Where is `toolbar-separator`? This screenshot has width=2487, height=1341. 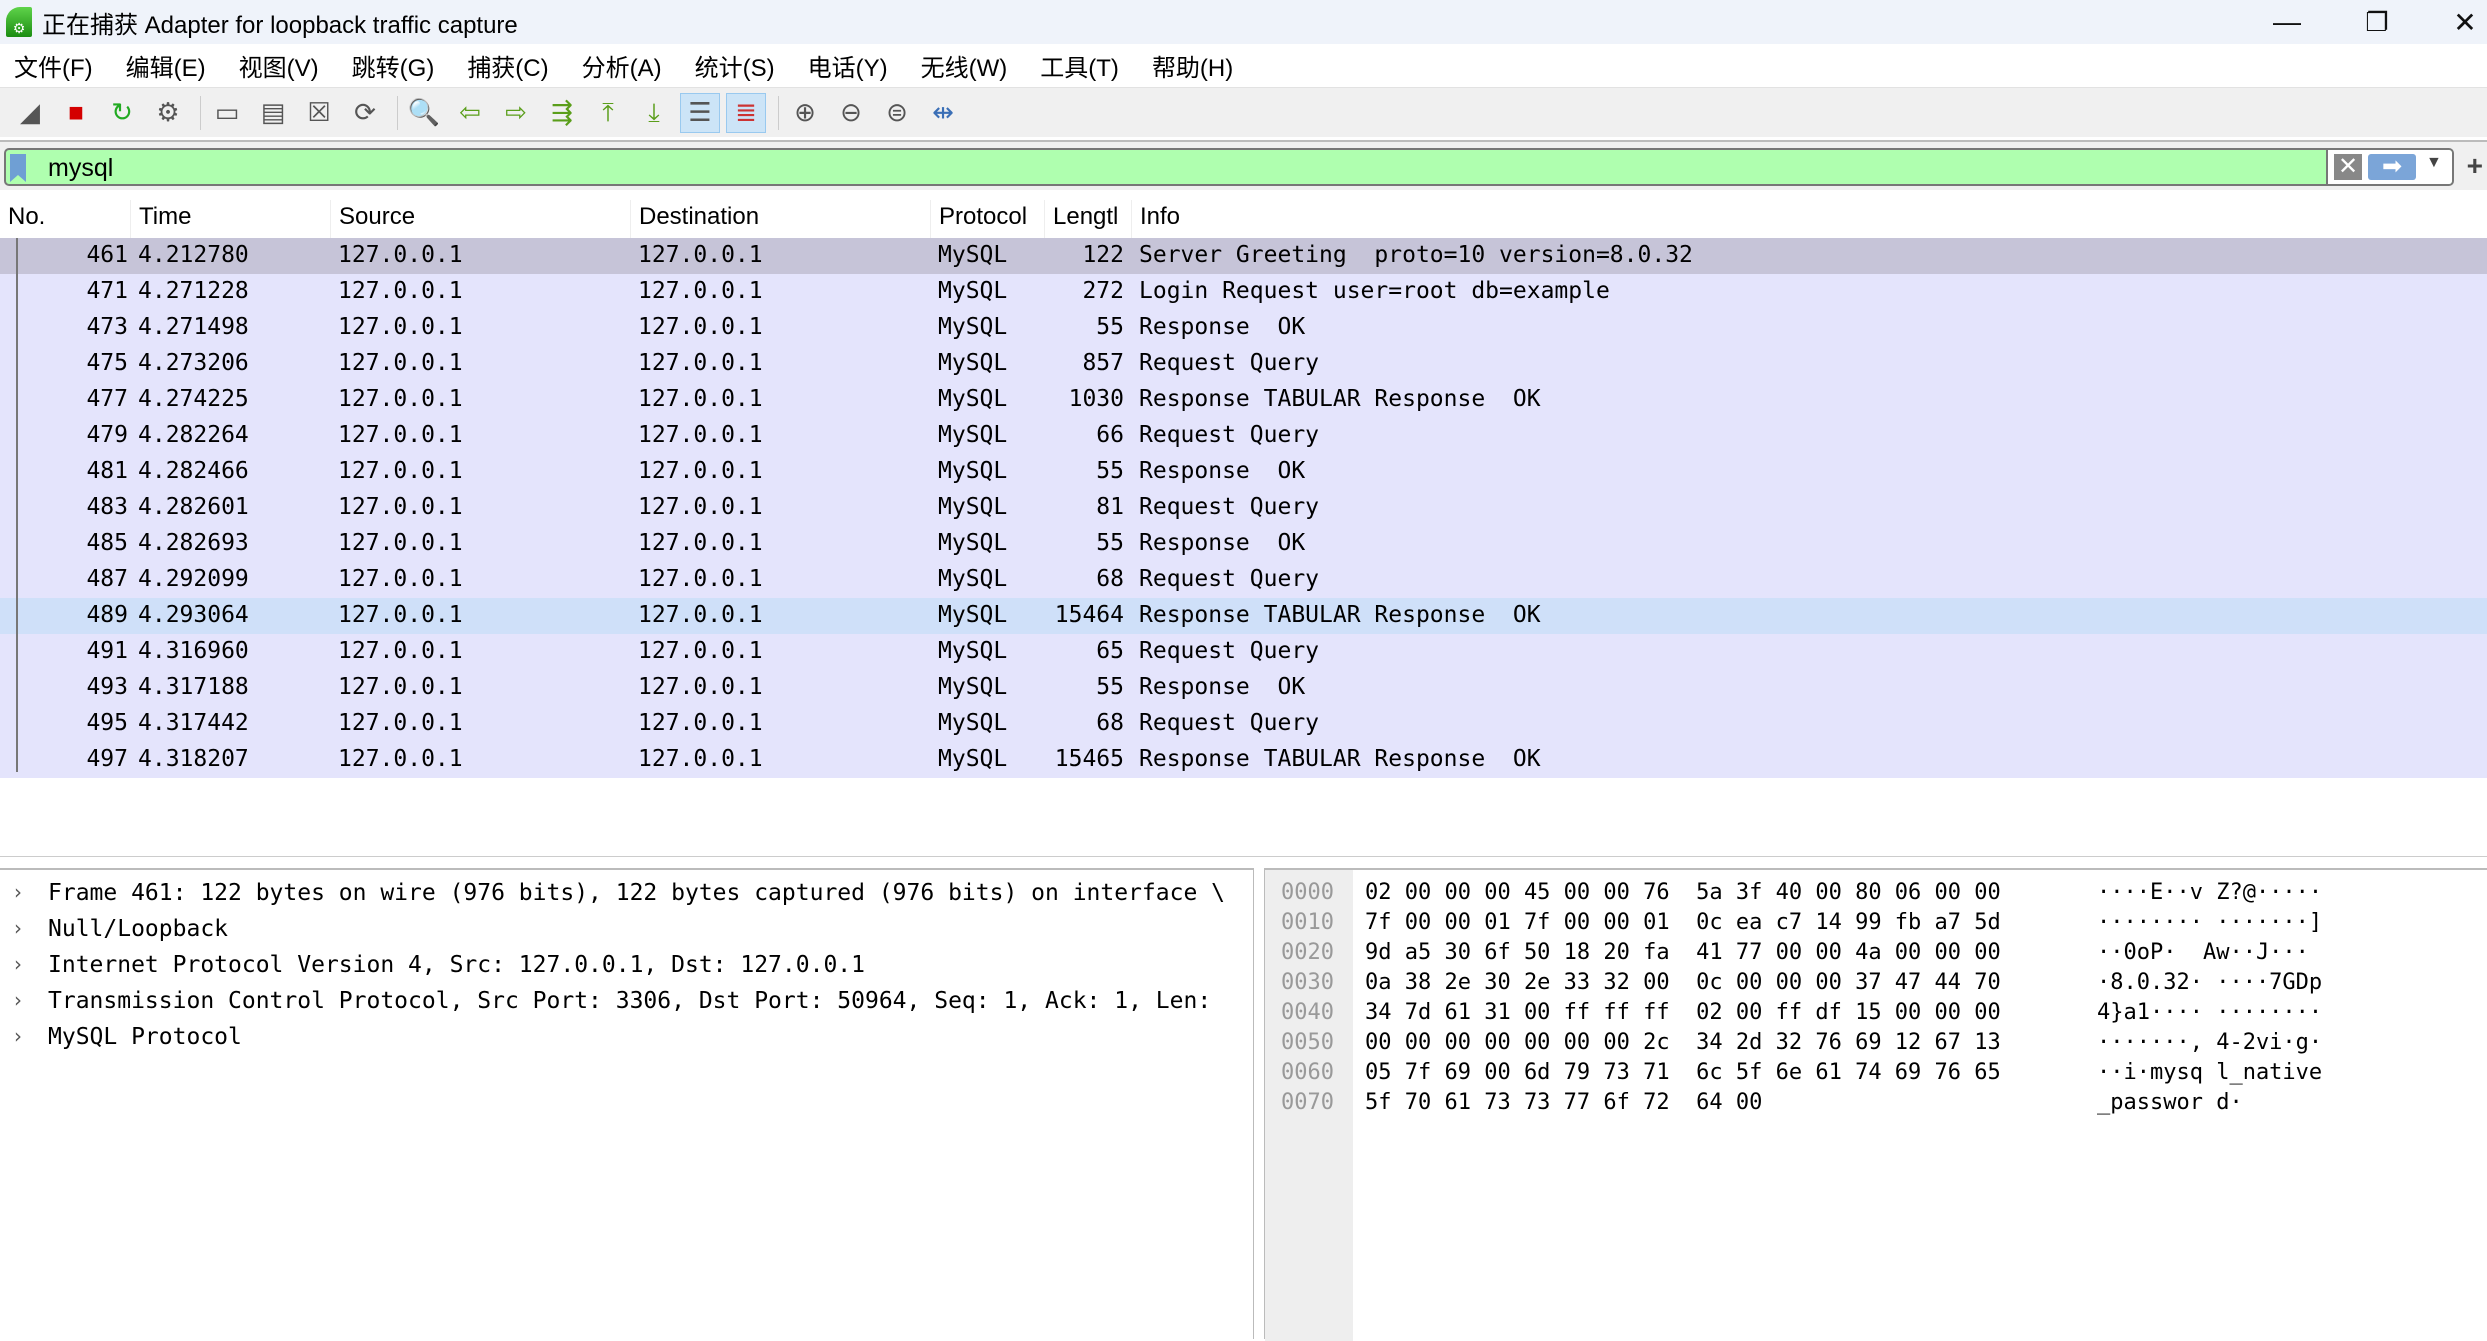
toolbar-separator is located at coordinates (778, 112).